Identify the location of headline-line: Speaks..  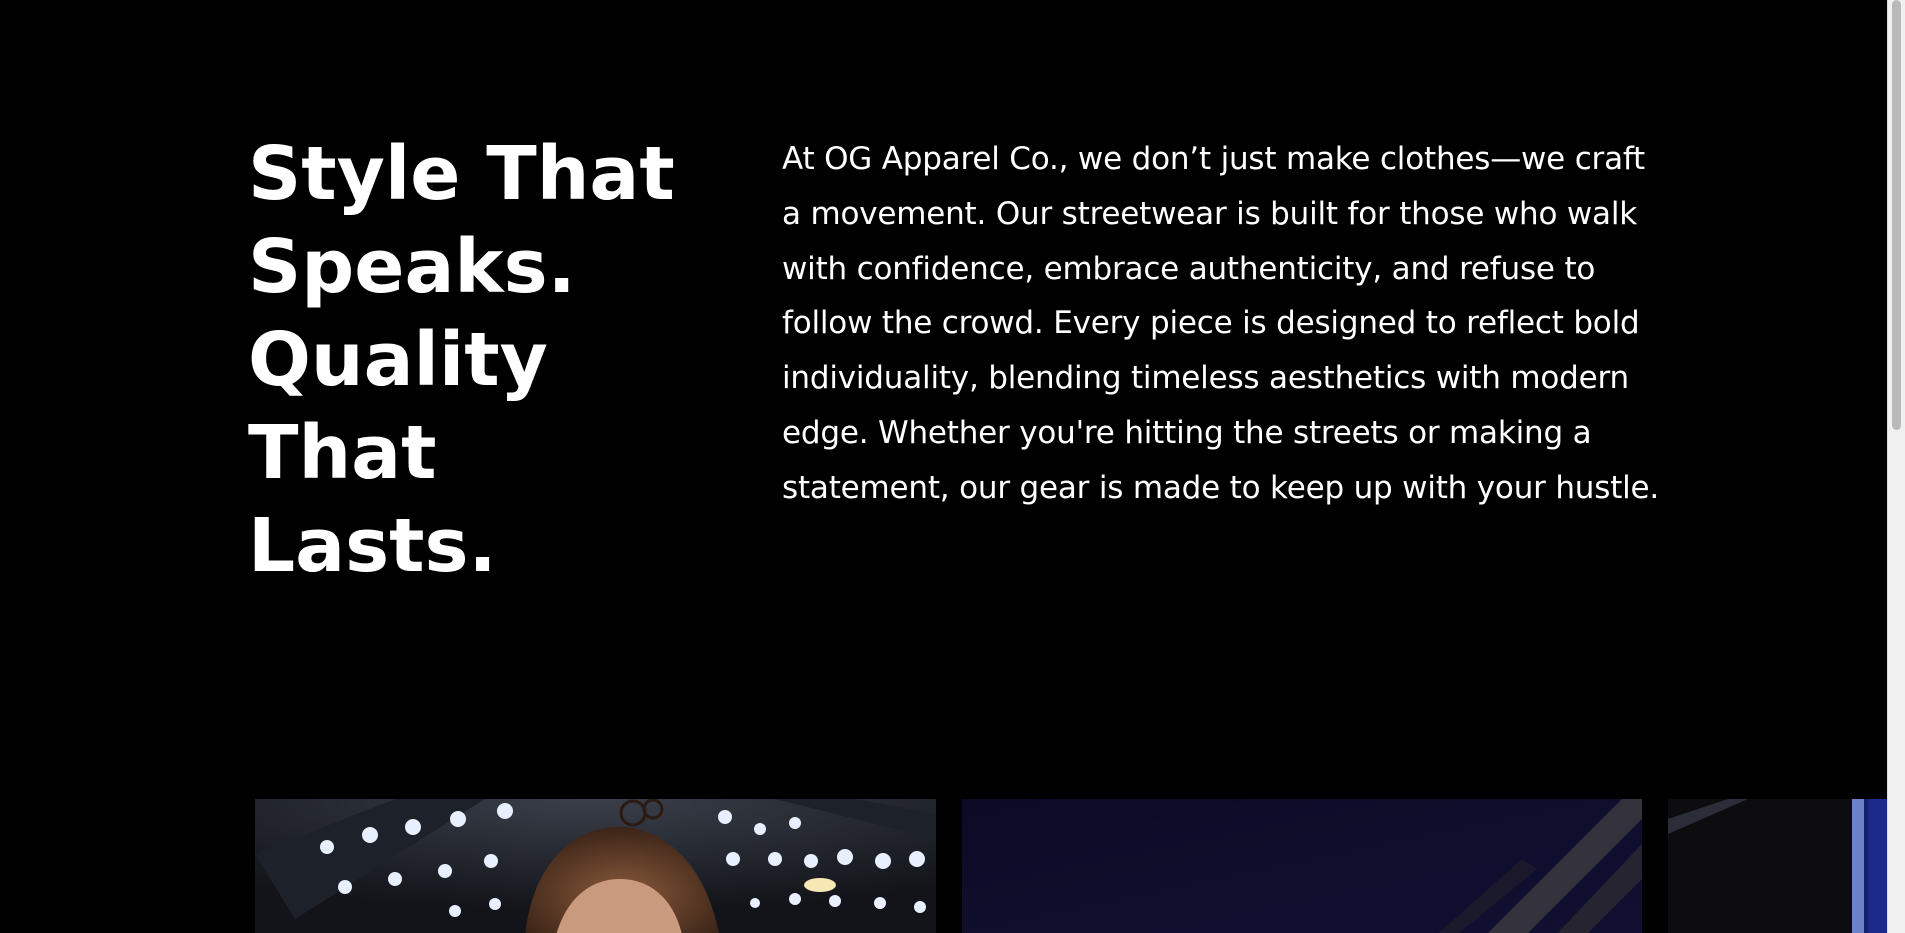
(412, 267).